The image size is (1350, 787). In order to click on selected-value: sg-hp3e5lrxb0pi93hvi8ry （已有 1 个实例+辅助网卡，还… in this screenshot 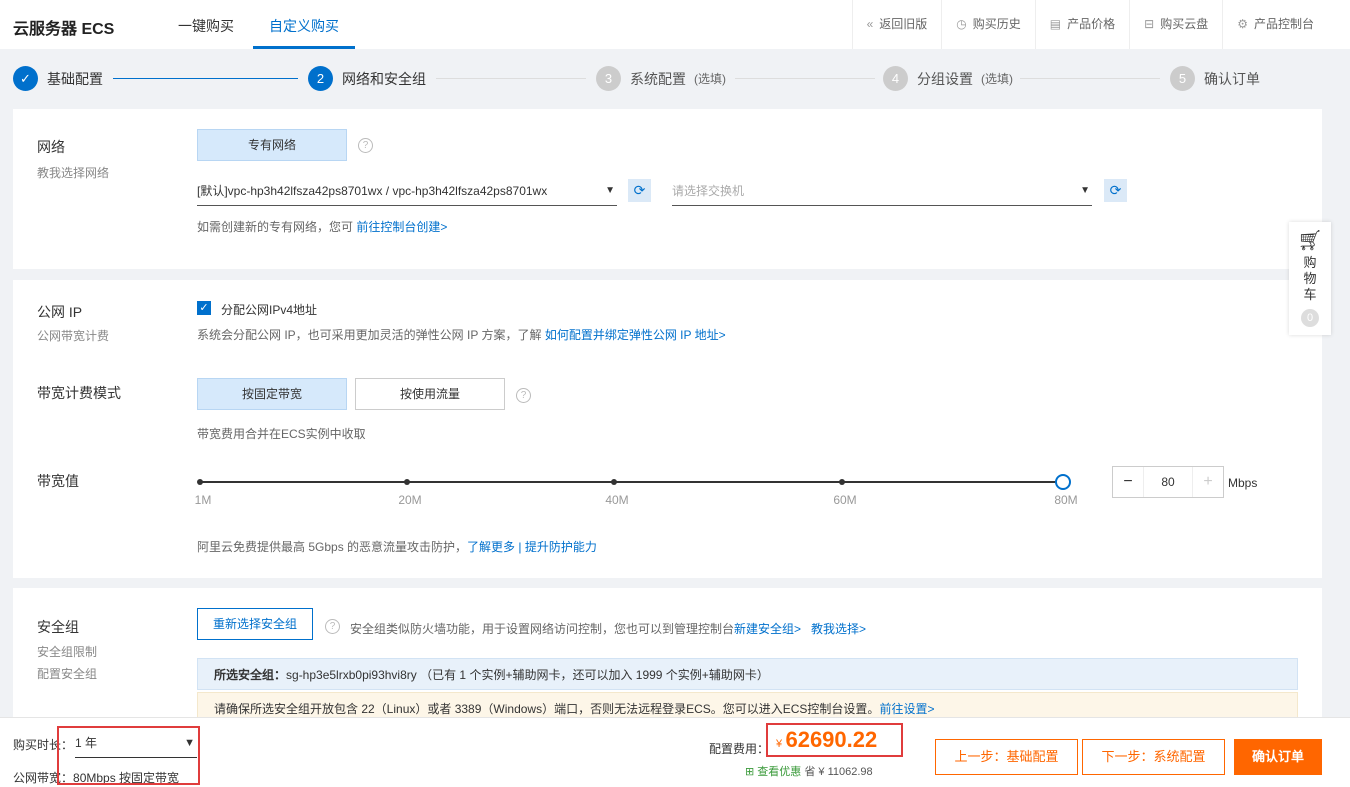, I will do `click(527, 675)`.